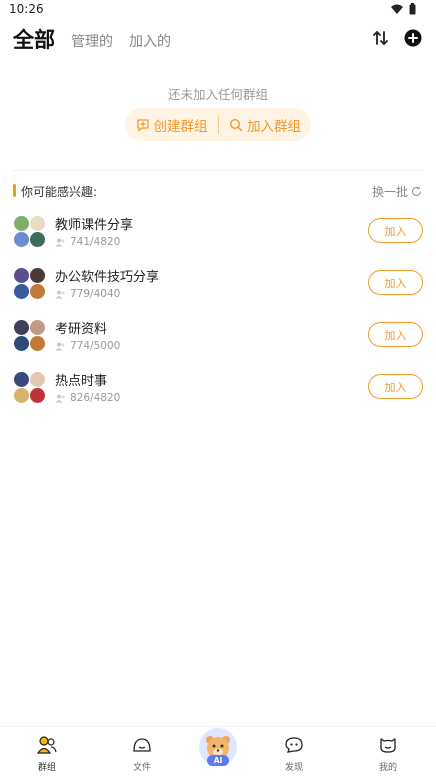 The image size is (436, 776). I want to click on nav-label-discover: 发现, so click(293, 768).